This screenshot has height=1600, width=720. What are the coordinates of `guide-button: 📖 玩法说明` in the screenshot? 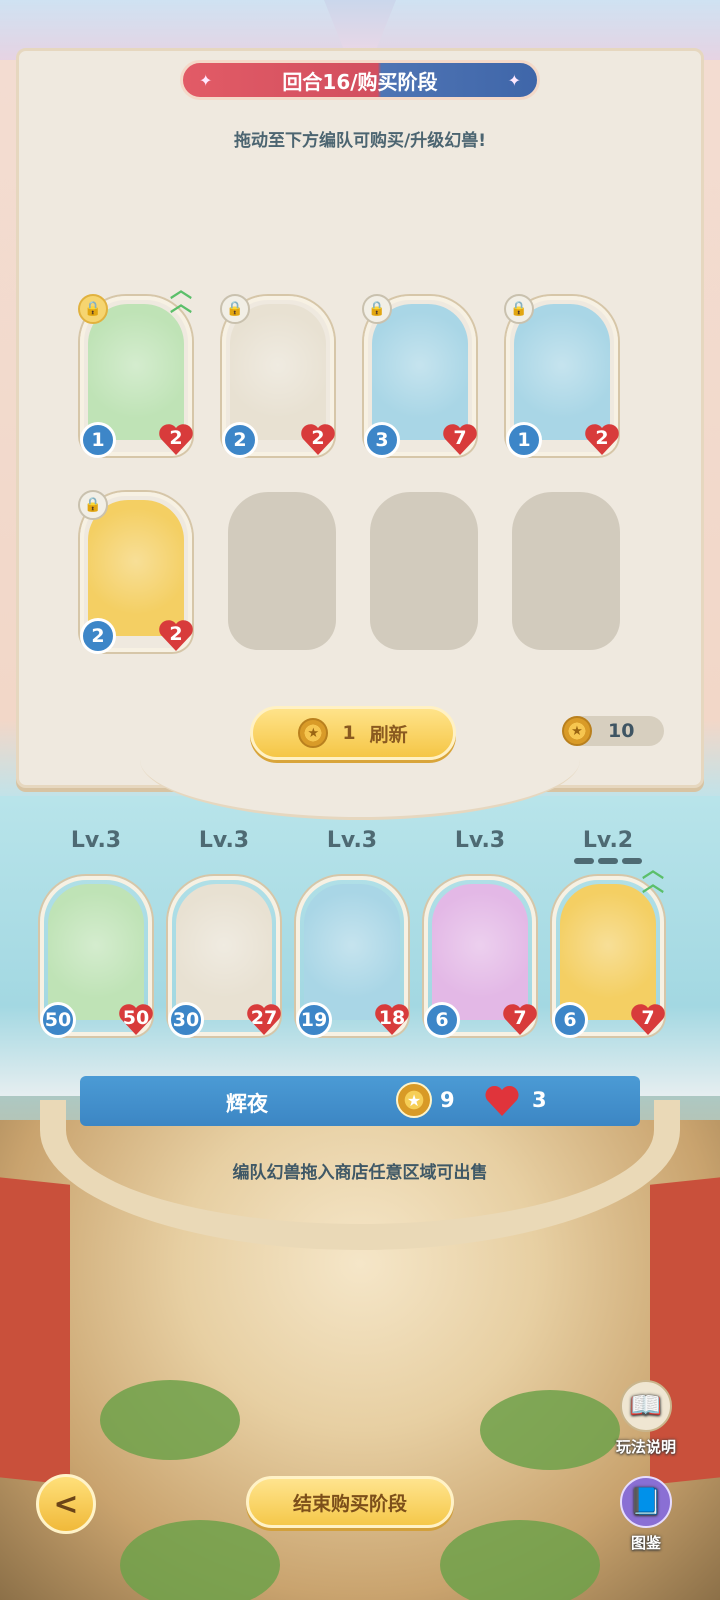 It's located at (646, 1418).